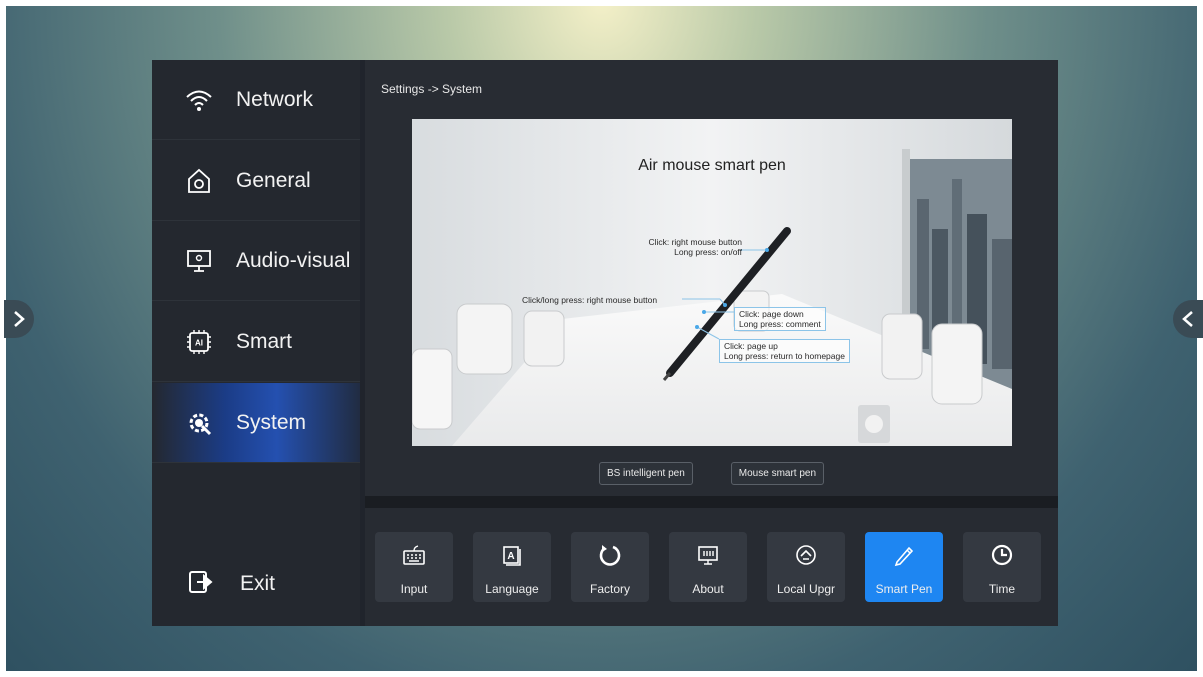 This screenshot has height=677, width=1203. What do you see at coordinates (784, 356) in the screenshot?
I see `annotation-text: Long press: return to homepage` at bounding box center [784, 356].